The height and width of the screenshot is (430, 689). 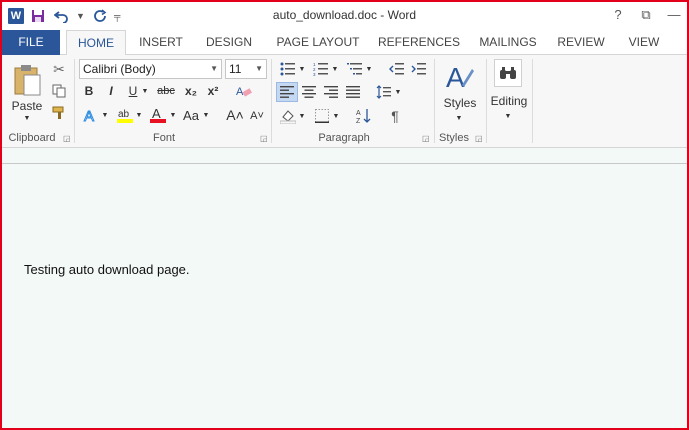 What do you see at coordinates (287, 92) in the screenshot?
I see `align-left-button` at bounding box center [287, 92].